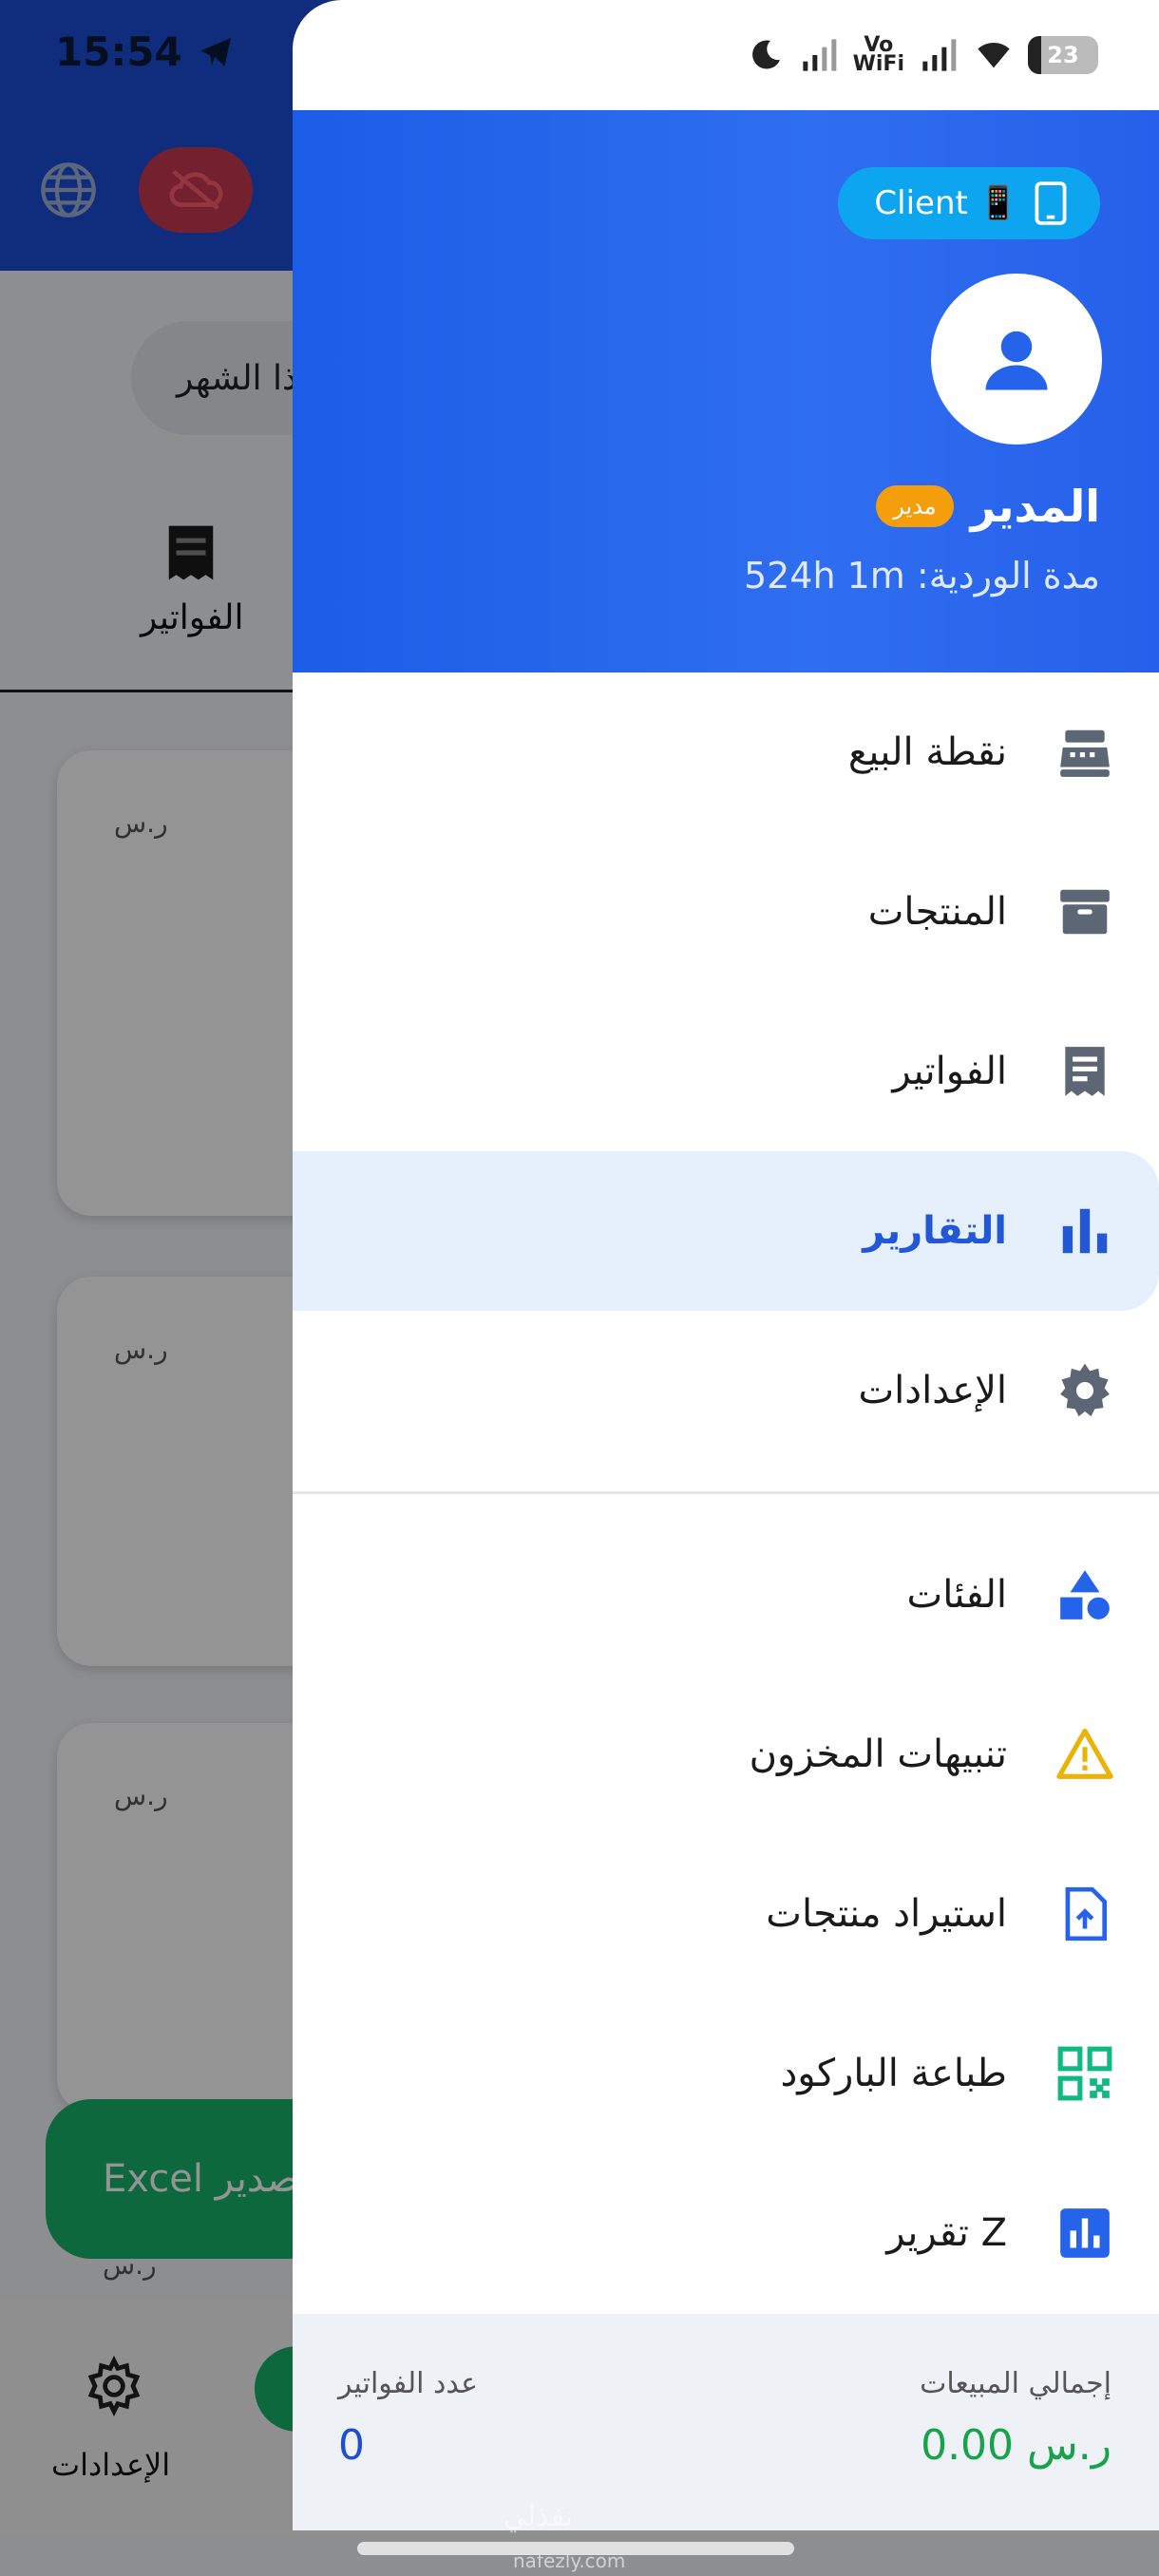  Describe the element at coordinates (886, 1914) in the screenshot. I see `menu-item-label: استيراد منتجات` at that location.